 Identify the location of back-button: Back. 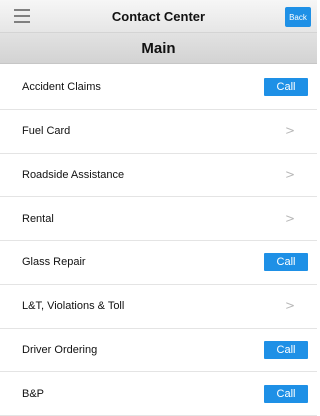
(298, 17).